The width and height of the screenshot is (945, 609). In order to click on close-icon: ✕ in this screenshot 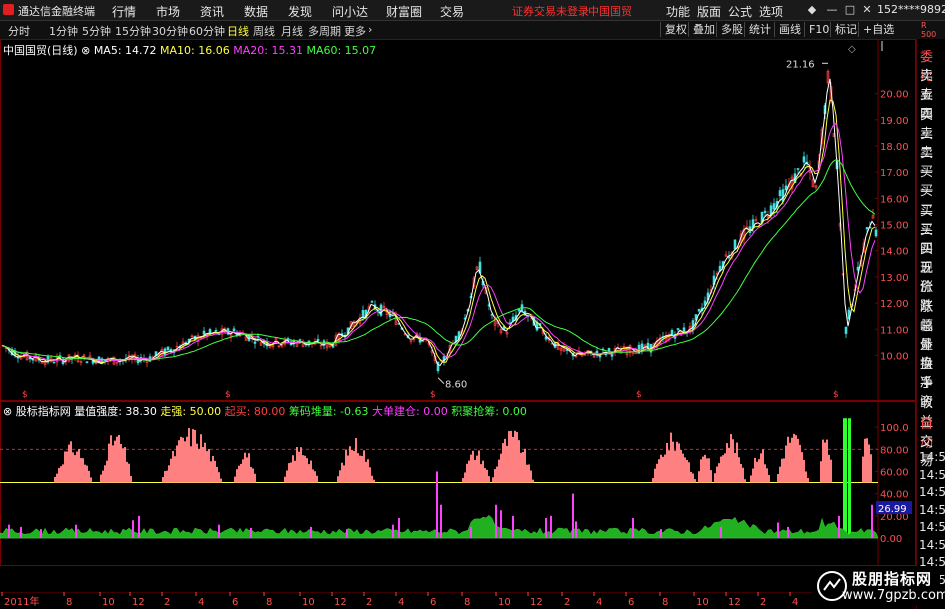, I will do `click(867, 9)`.